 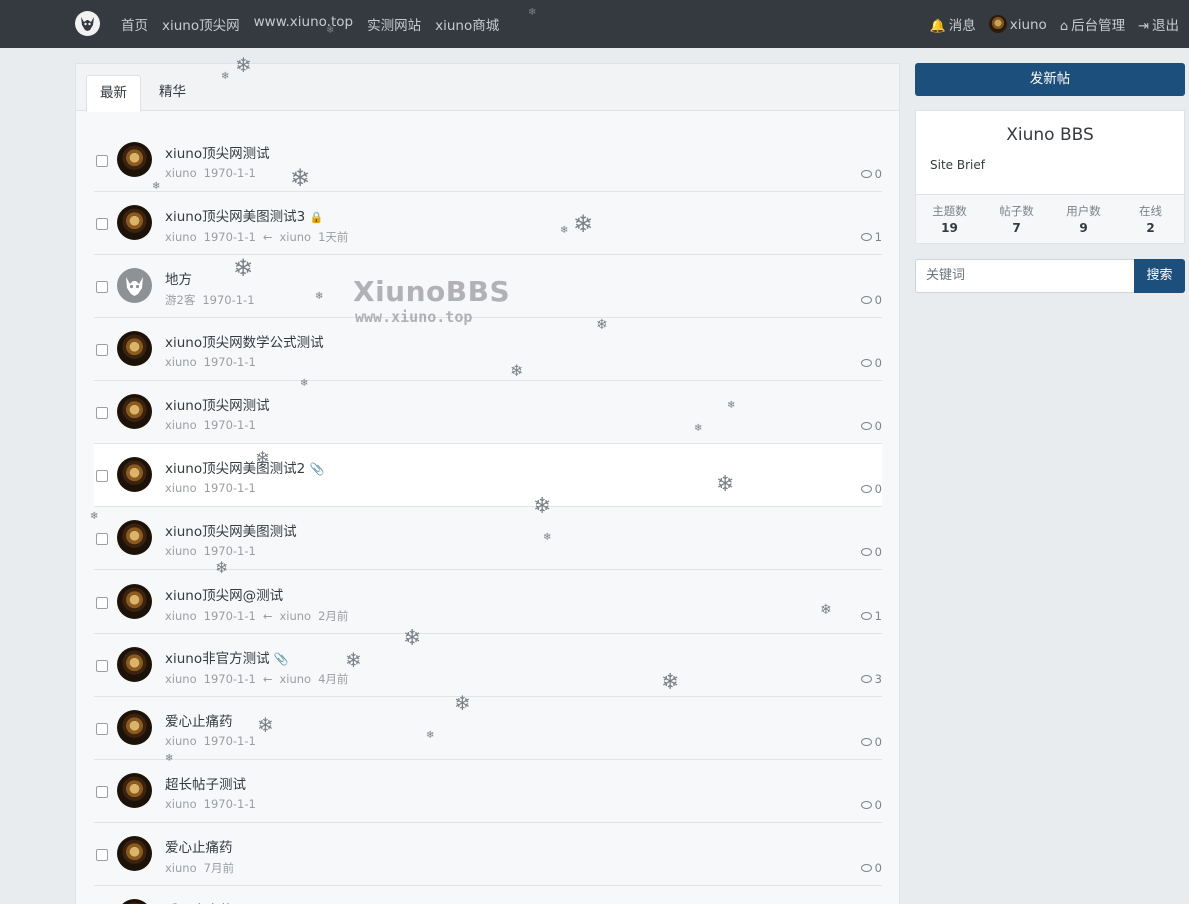 I want to click on thread-title: xiuno顶尖网@测试, so click(x=224, y=596).